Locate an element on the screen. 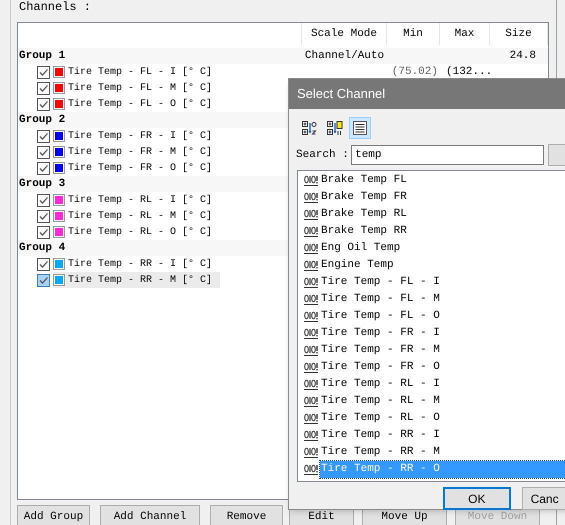  channel-name: Tire Temp - FL - I [° C] is located at coordinates (140, 73).